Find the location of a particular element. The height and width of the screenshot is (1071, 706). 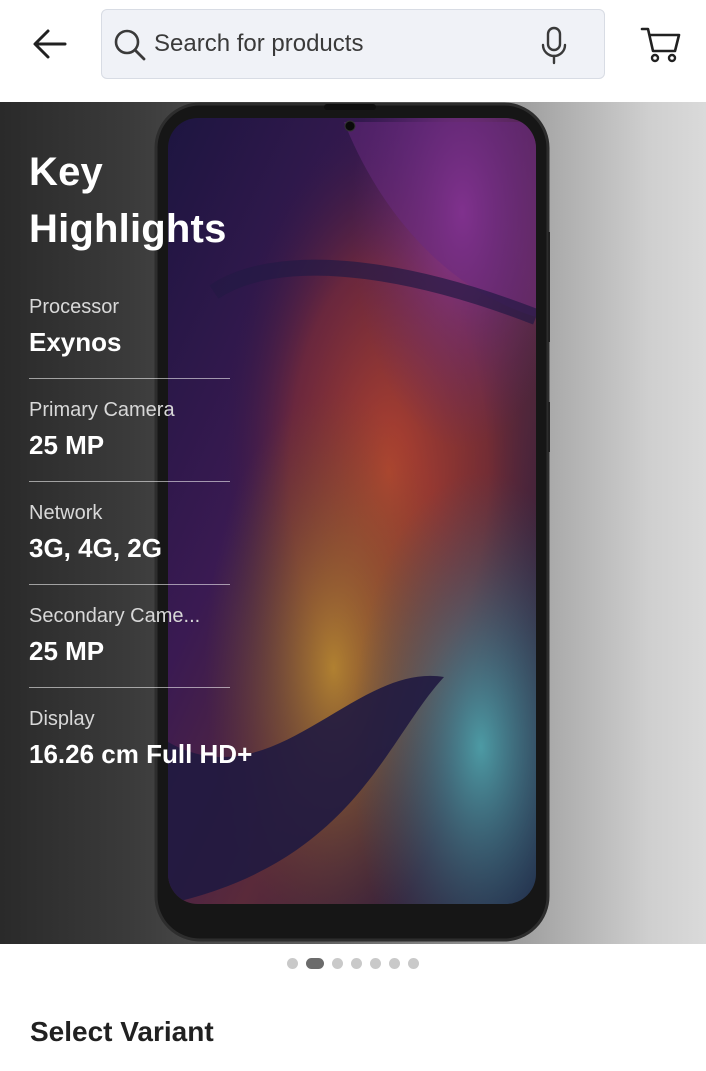

top-app-bar is located at coordinates (353, 51).